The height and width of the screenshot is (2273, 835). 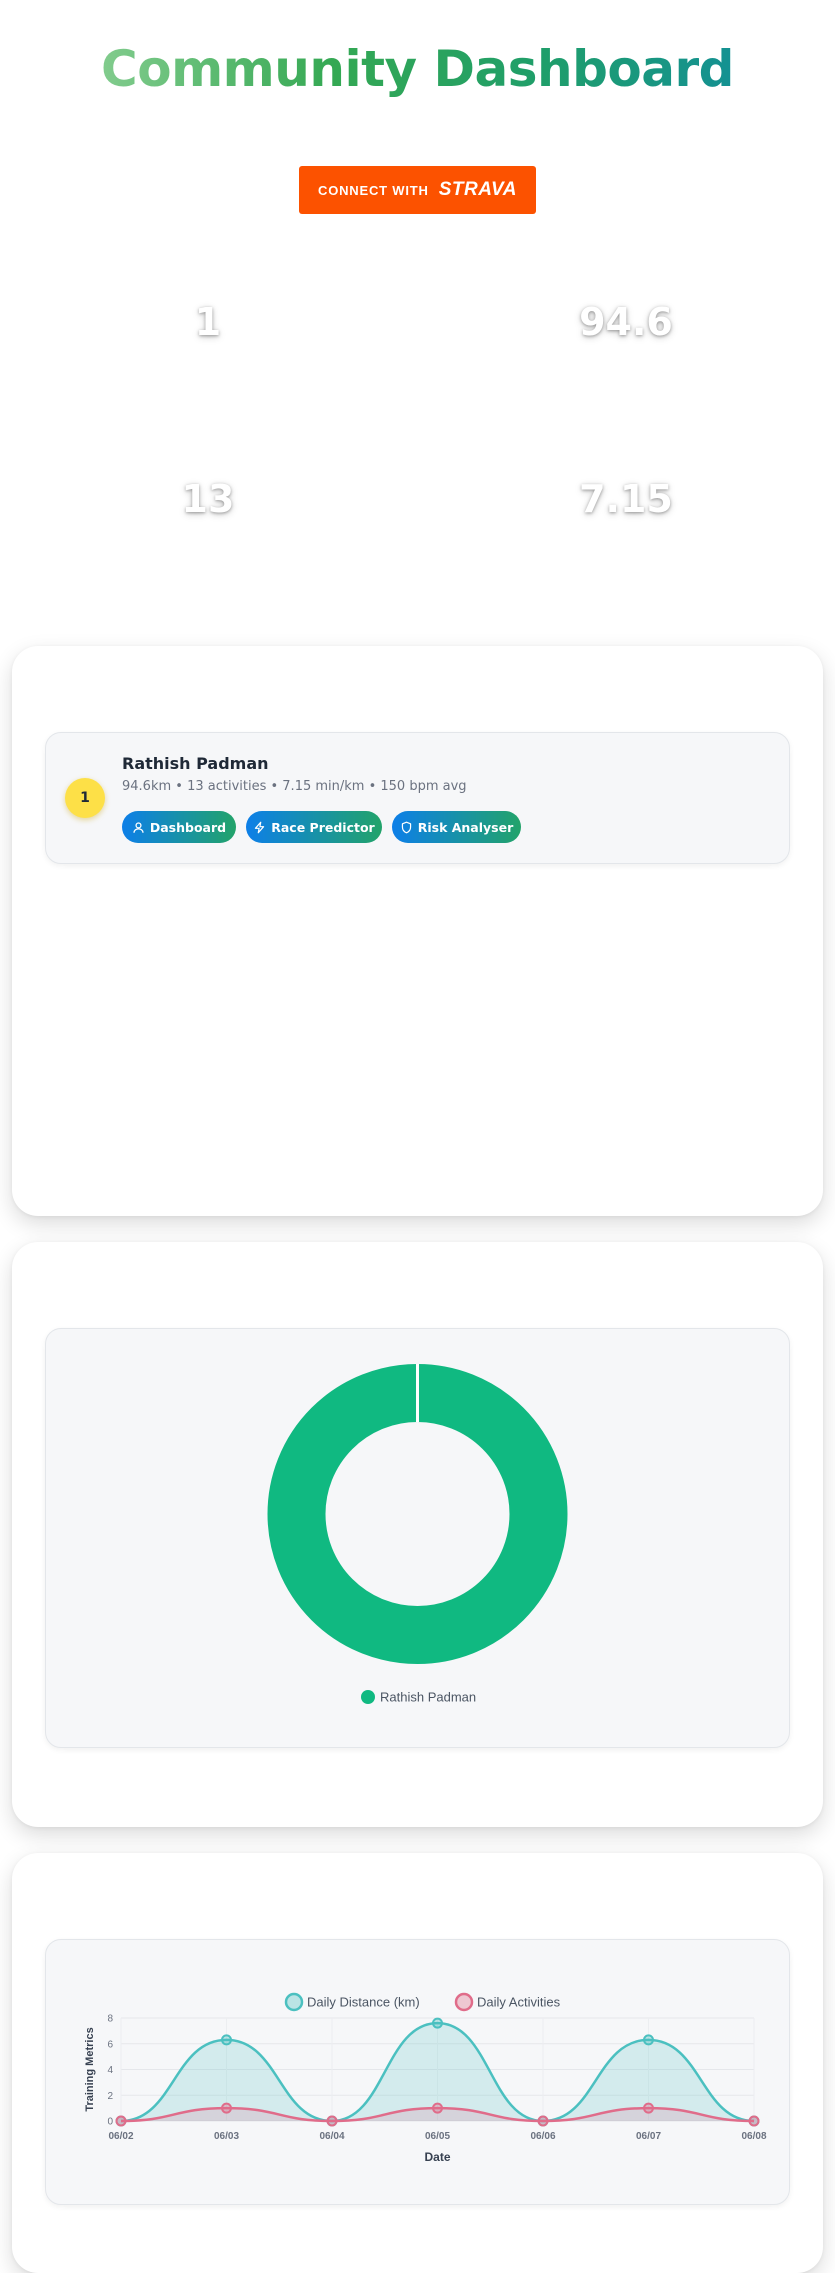 I want to click on y-tick-label: 6, so click(x=110, y=2044).